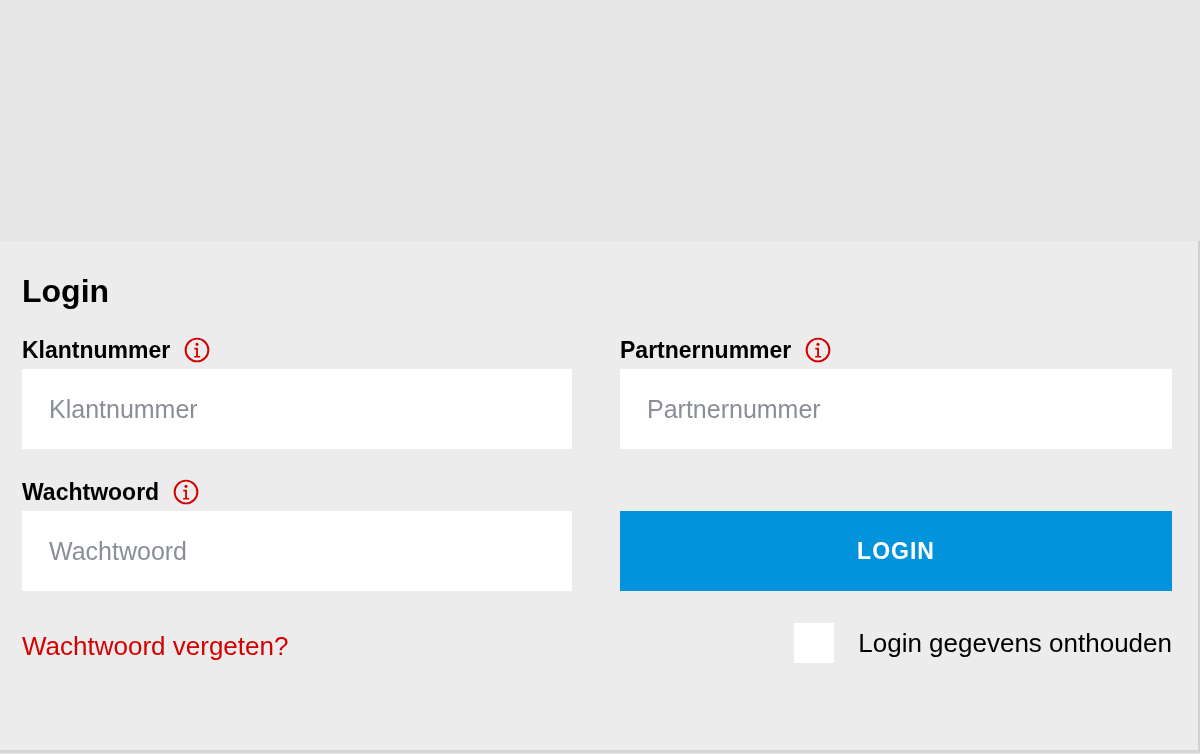  Describe the element at coordinates (66, 291) in the screenshot. I see `form-title: Login` at that location.